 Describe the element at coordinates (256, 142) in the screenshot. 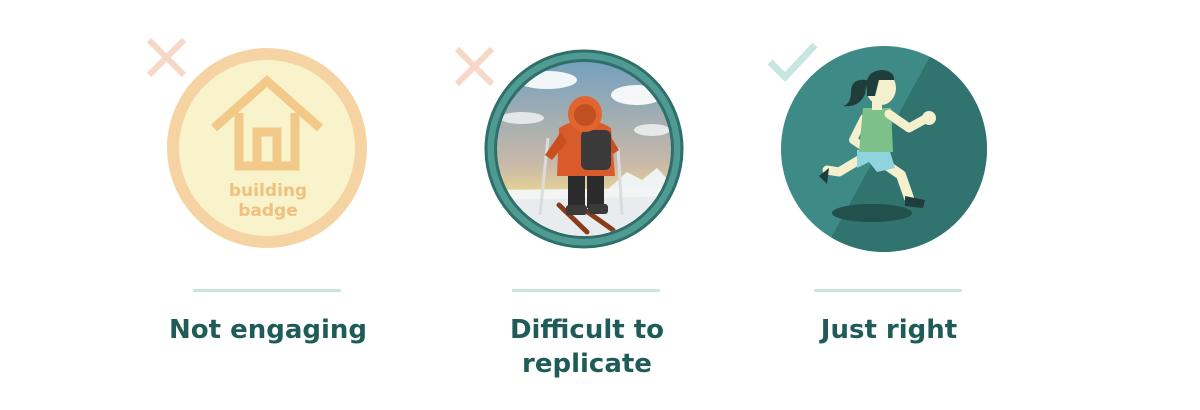

I see `building-badge-illustration: building badge` at that location.